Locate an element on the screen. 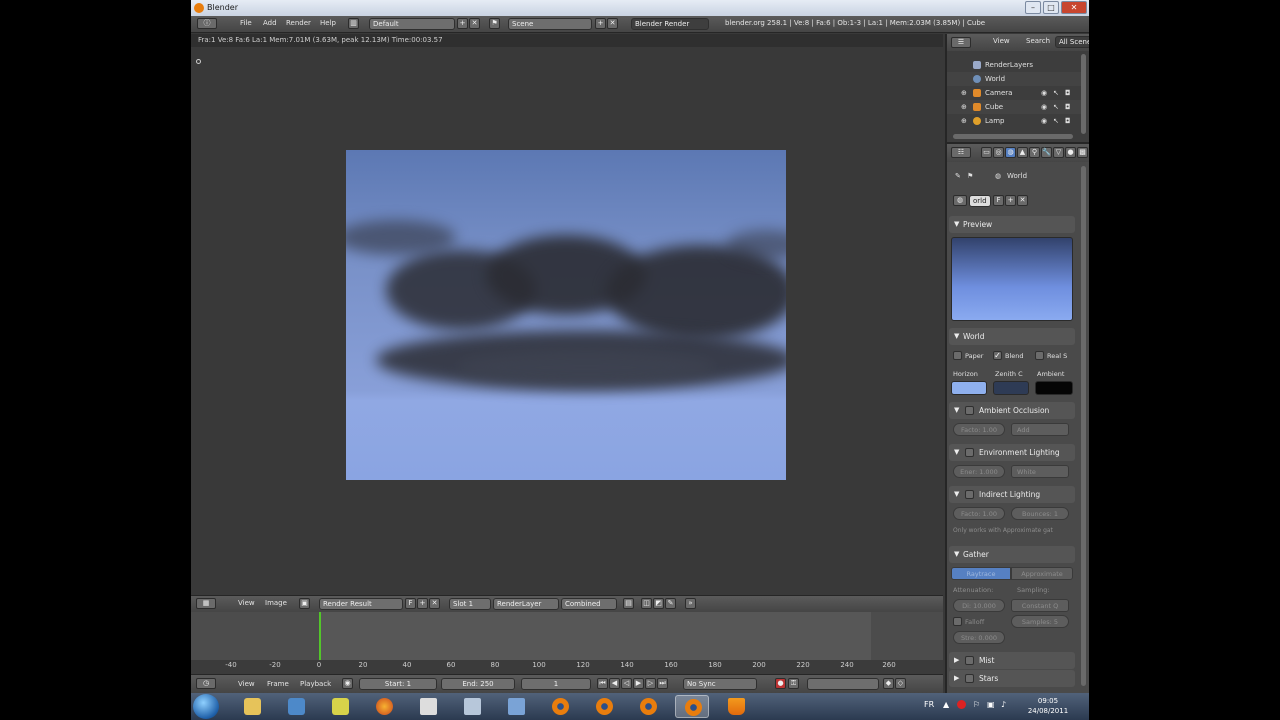 Image resolution: width=1280 pixels, height=720 pixels. editor-type-icon: ◷ is located at coordinates (206, 683).